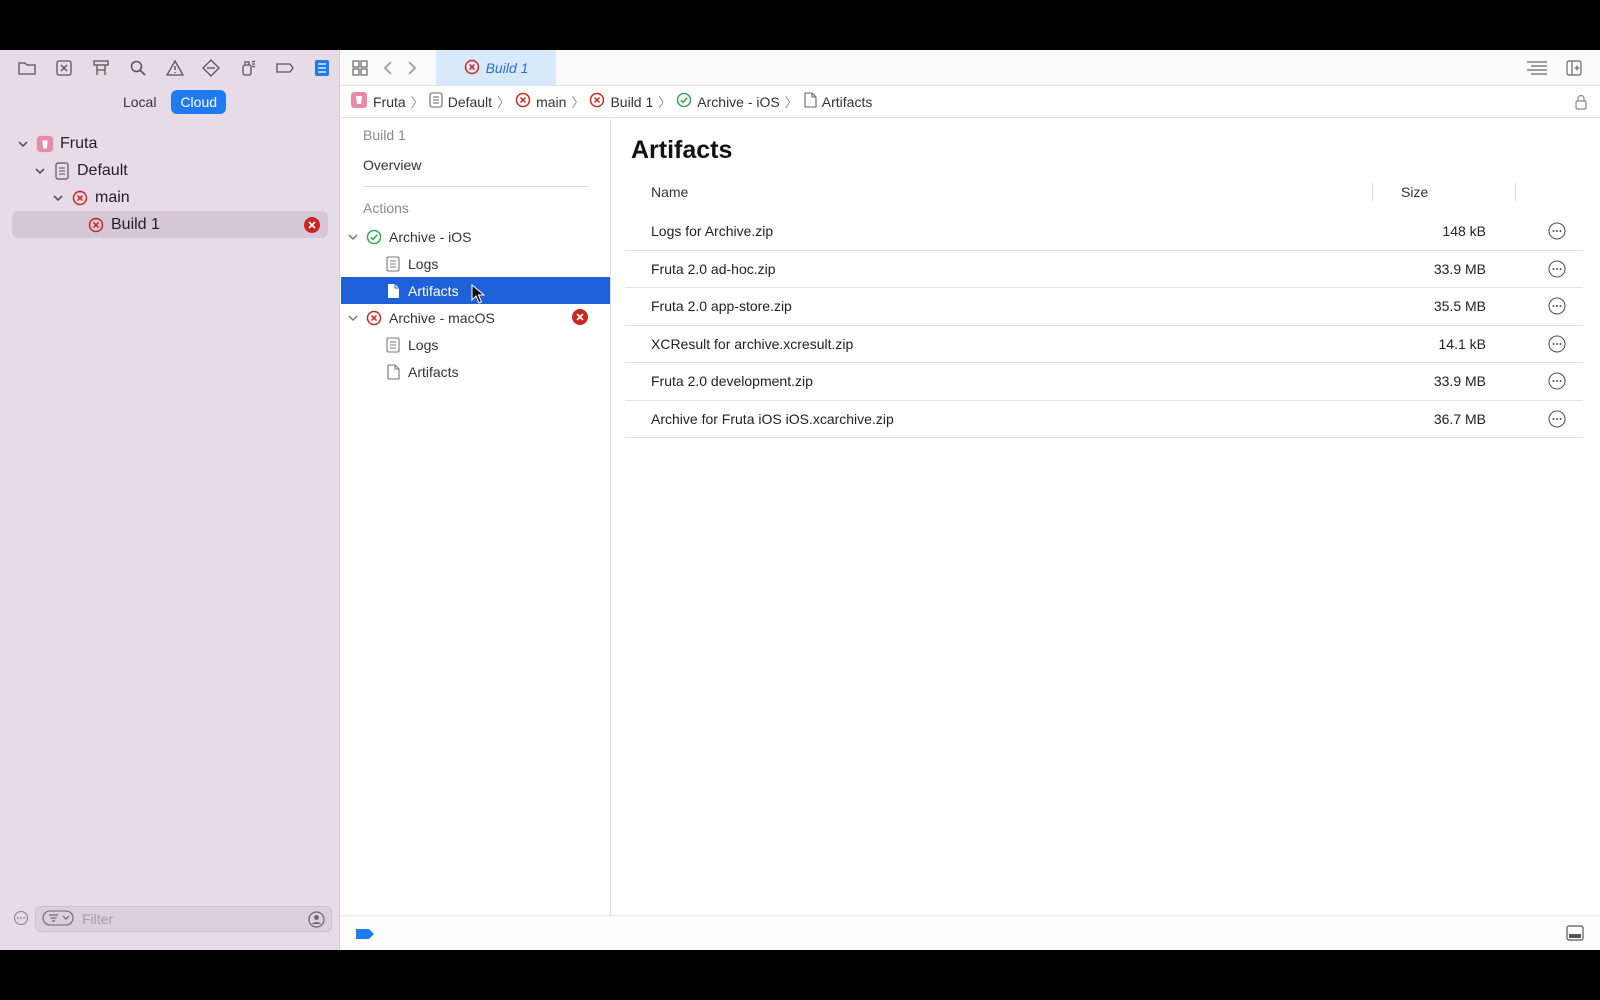  What do you see at coordinates (752, 343) in the screenshot?
I see `artifact-name: XCResult for archive.xcresult.zip` at bounding box center [752, 343].